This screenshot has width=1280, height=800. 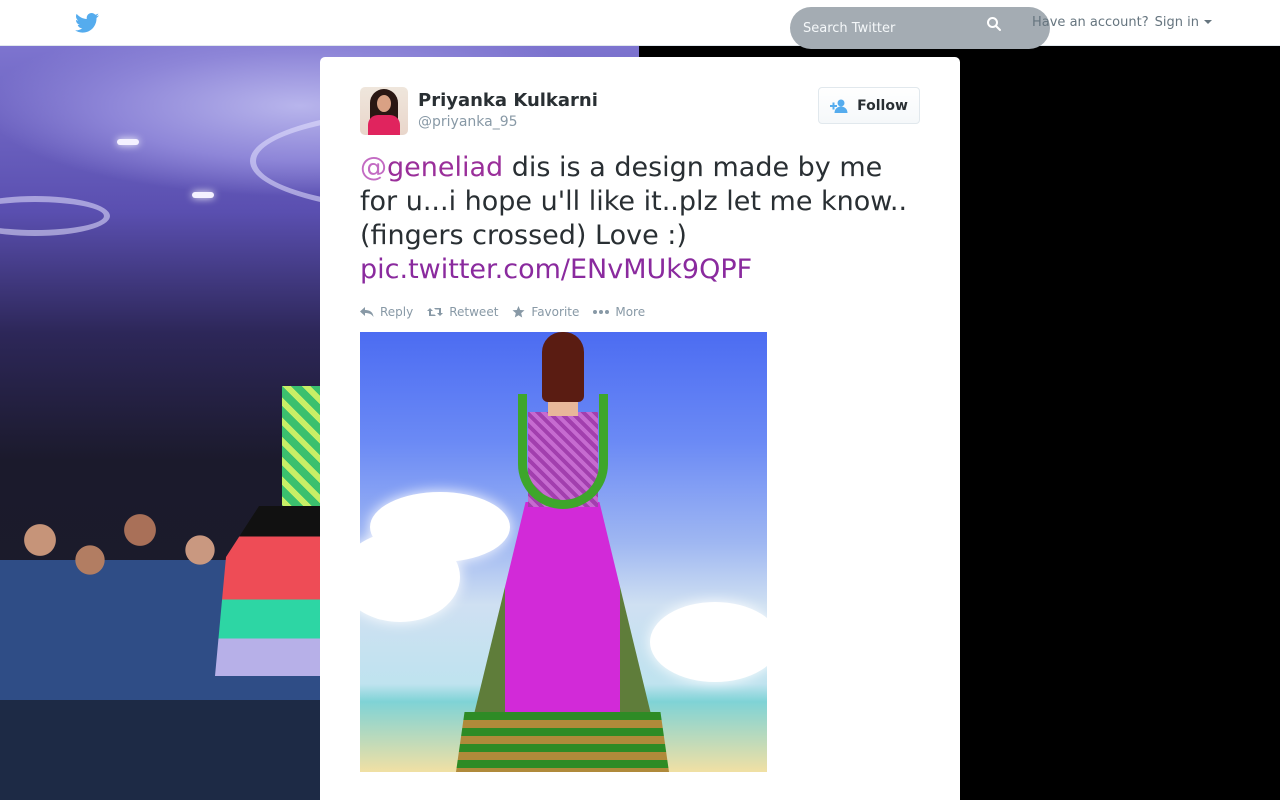 I want to click on author-username: @priyanka_95, so click(x=468, y=122).